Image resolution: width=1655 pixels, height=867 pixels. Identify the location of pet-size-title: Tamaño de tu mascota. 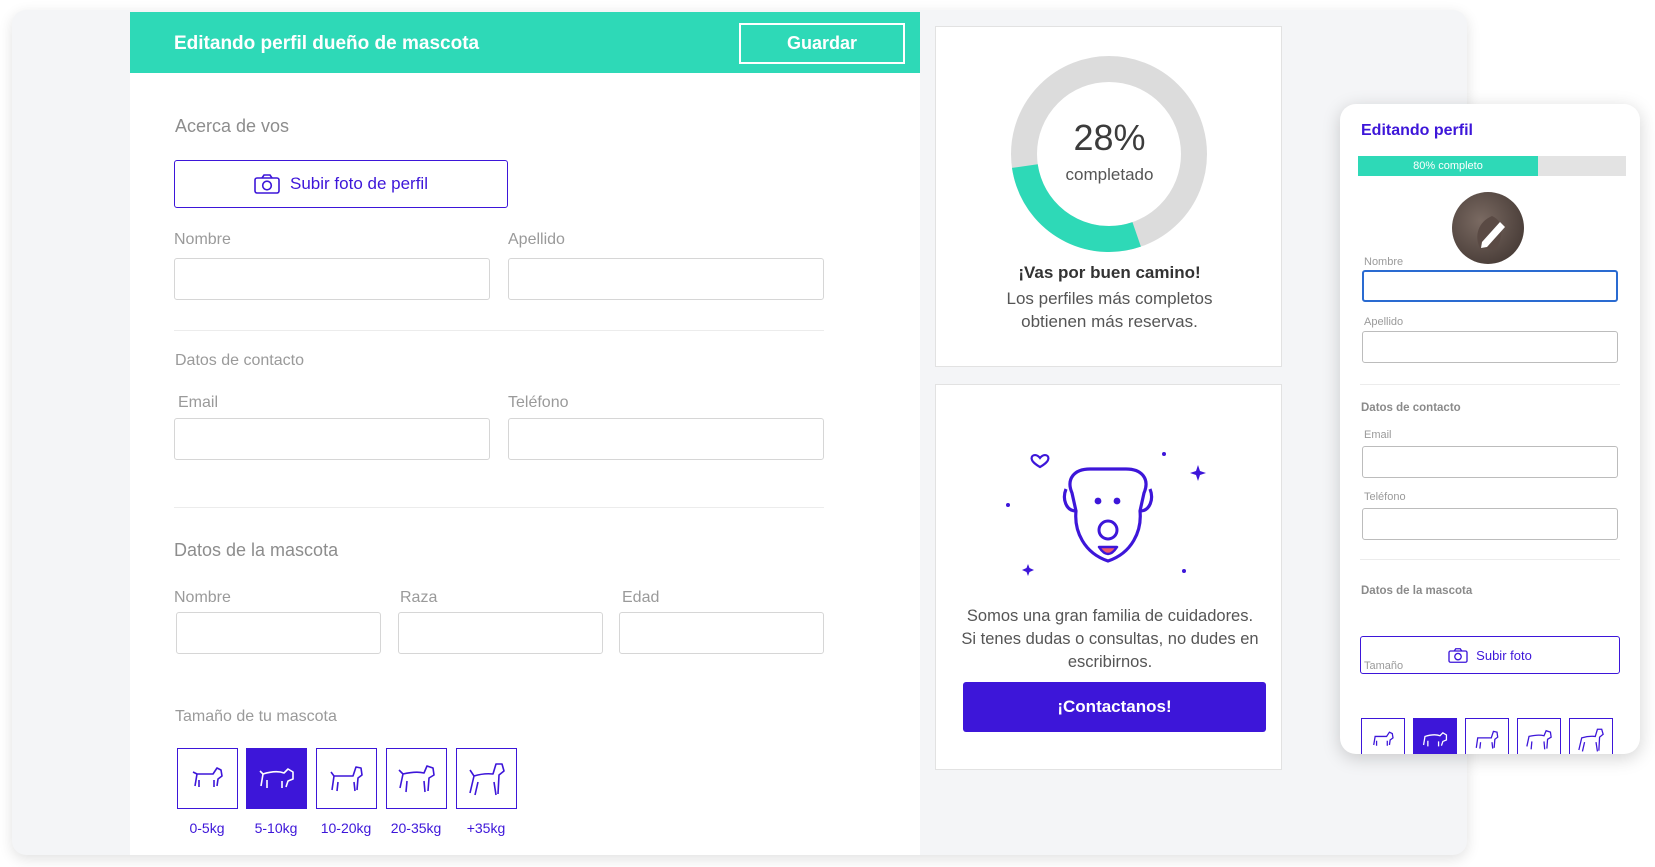
(256, 716).